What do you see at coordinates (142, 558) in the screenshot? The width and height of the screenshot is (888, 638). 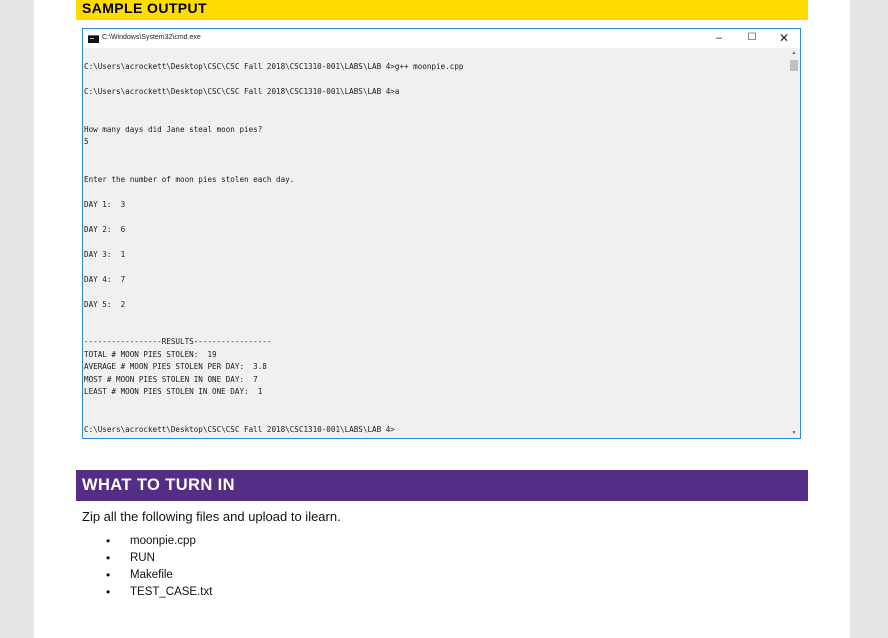 I see `file-name: RUN` at bounding box center [142, 558].